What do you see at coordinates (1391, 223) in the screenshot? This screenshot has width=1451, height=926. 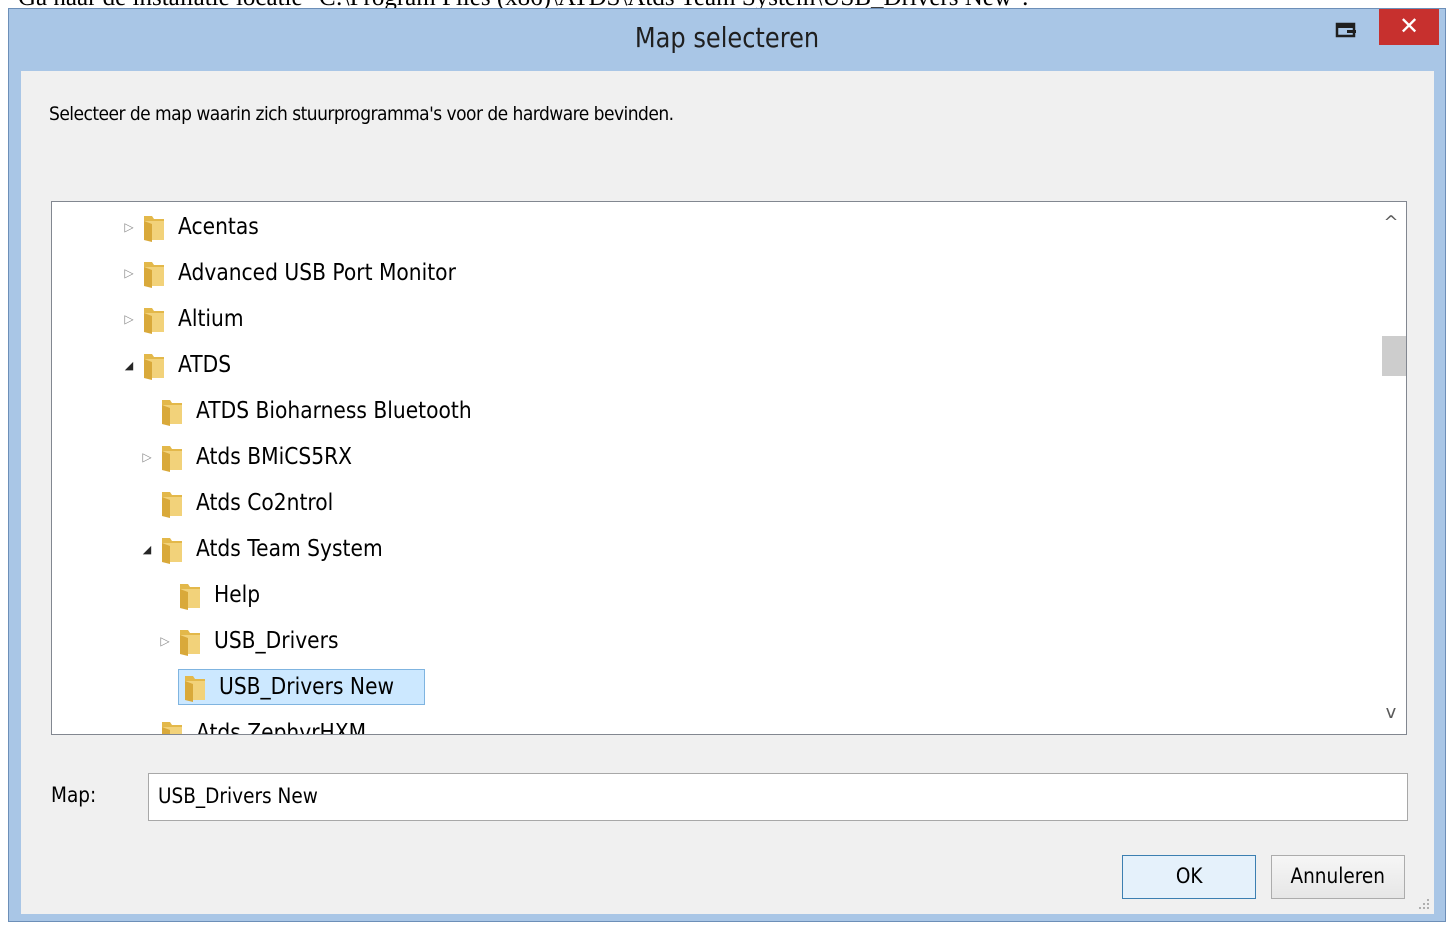 I see `scroll-up-icon: ^` at bounding box center [1391, 223].